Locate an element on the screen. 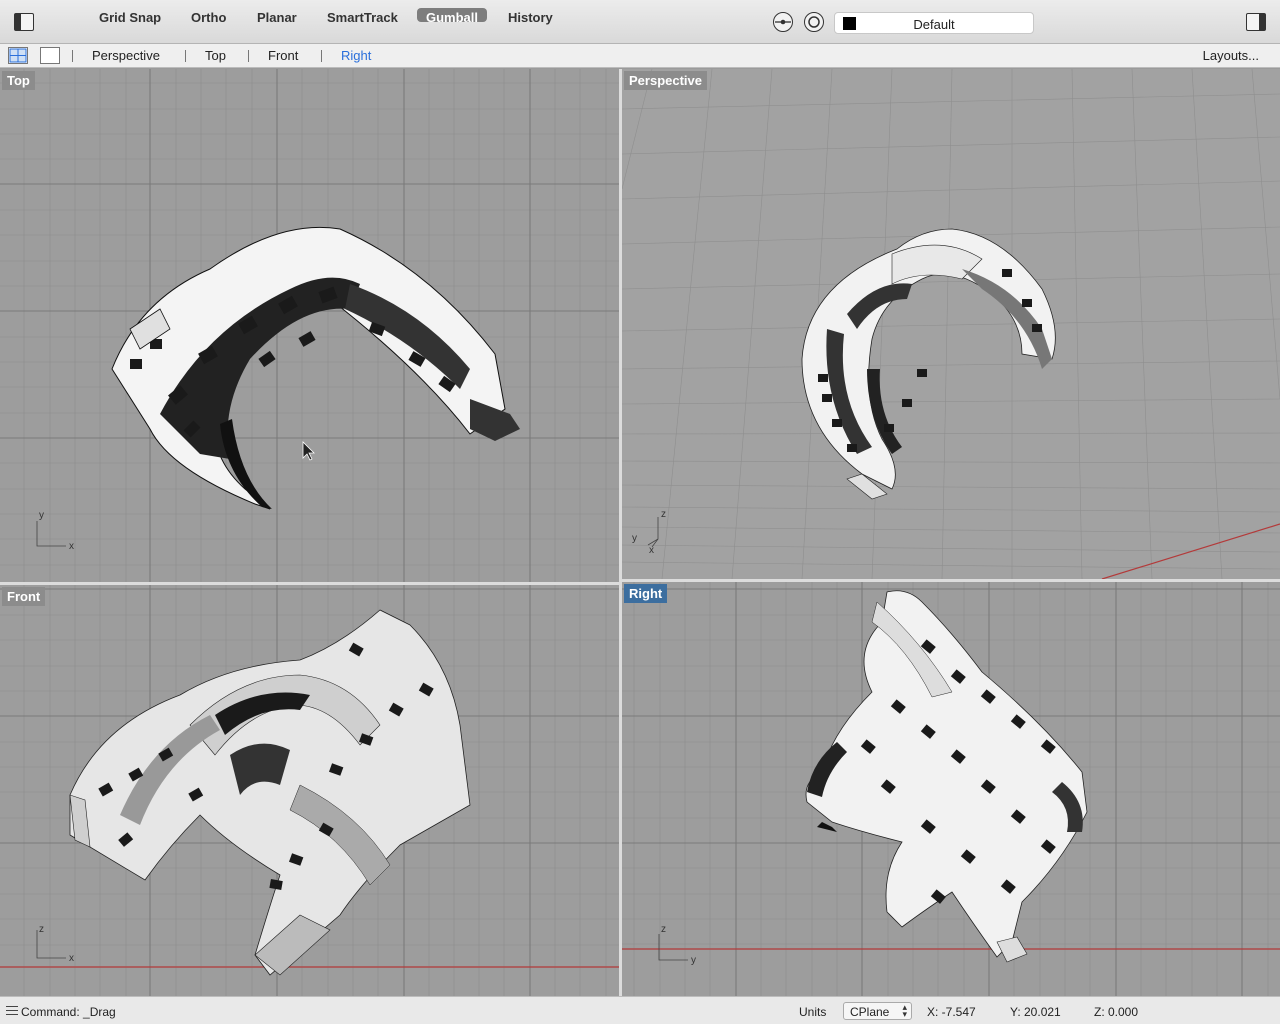 The image size is (1280, 1024). layer-selector: Default is located at coordinates (934, 23).